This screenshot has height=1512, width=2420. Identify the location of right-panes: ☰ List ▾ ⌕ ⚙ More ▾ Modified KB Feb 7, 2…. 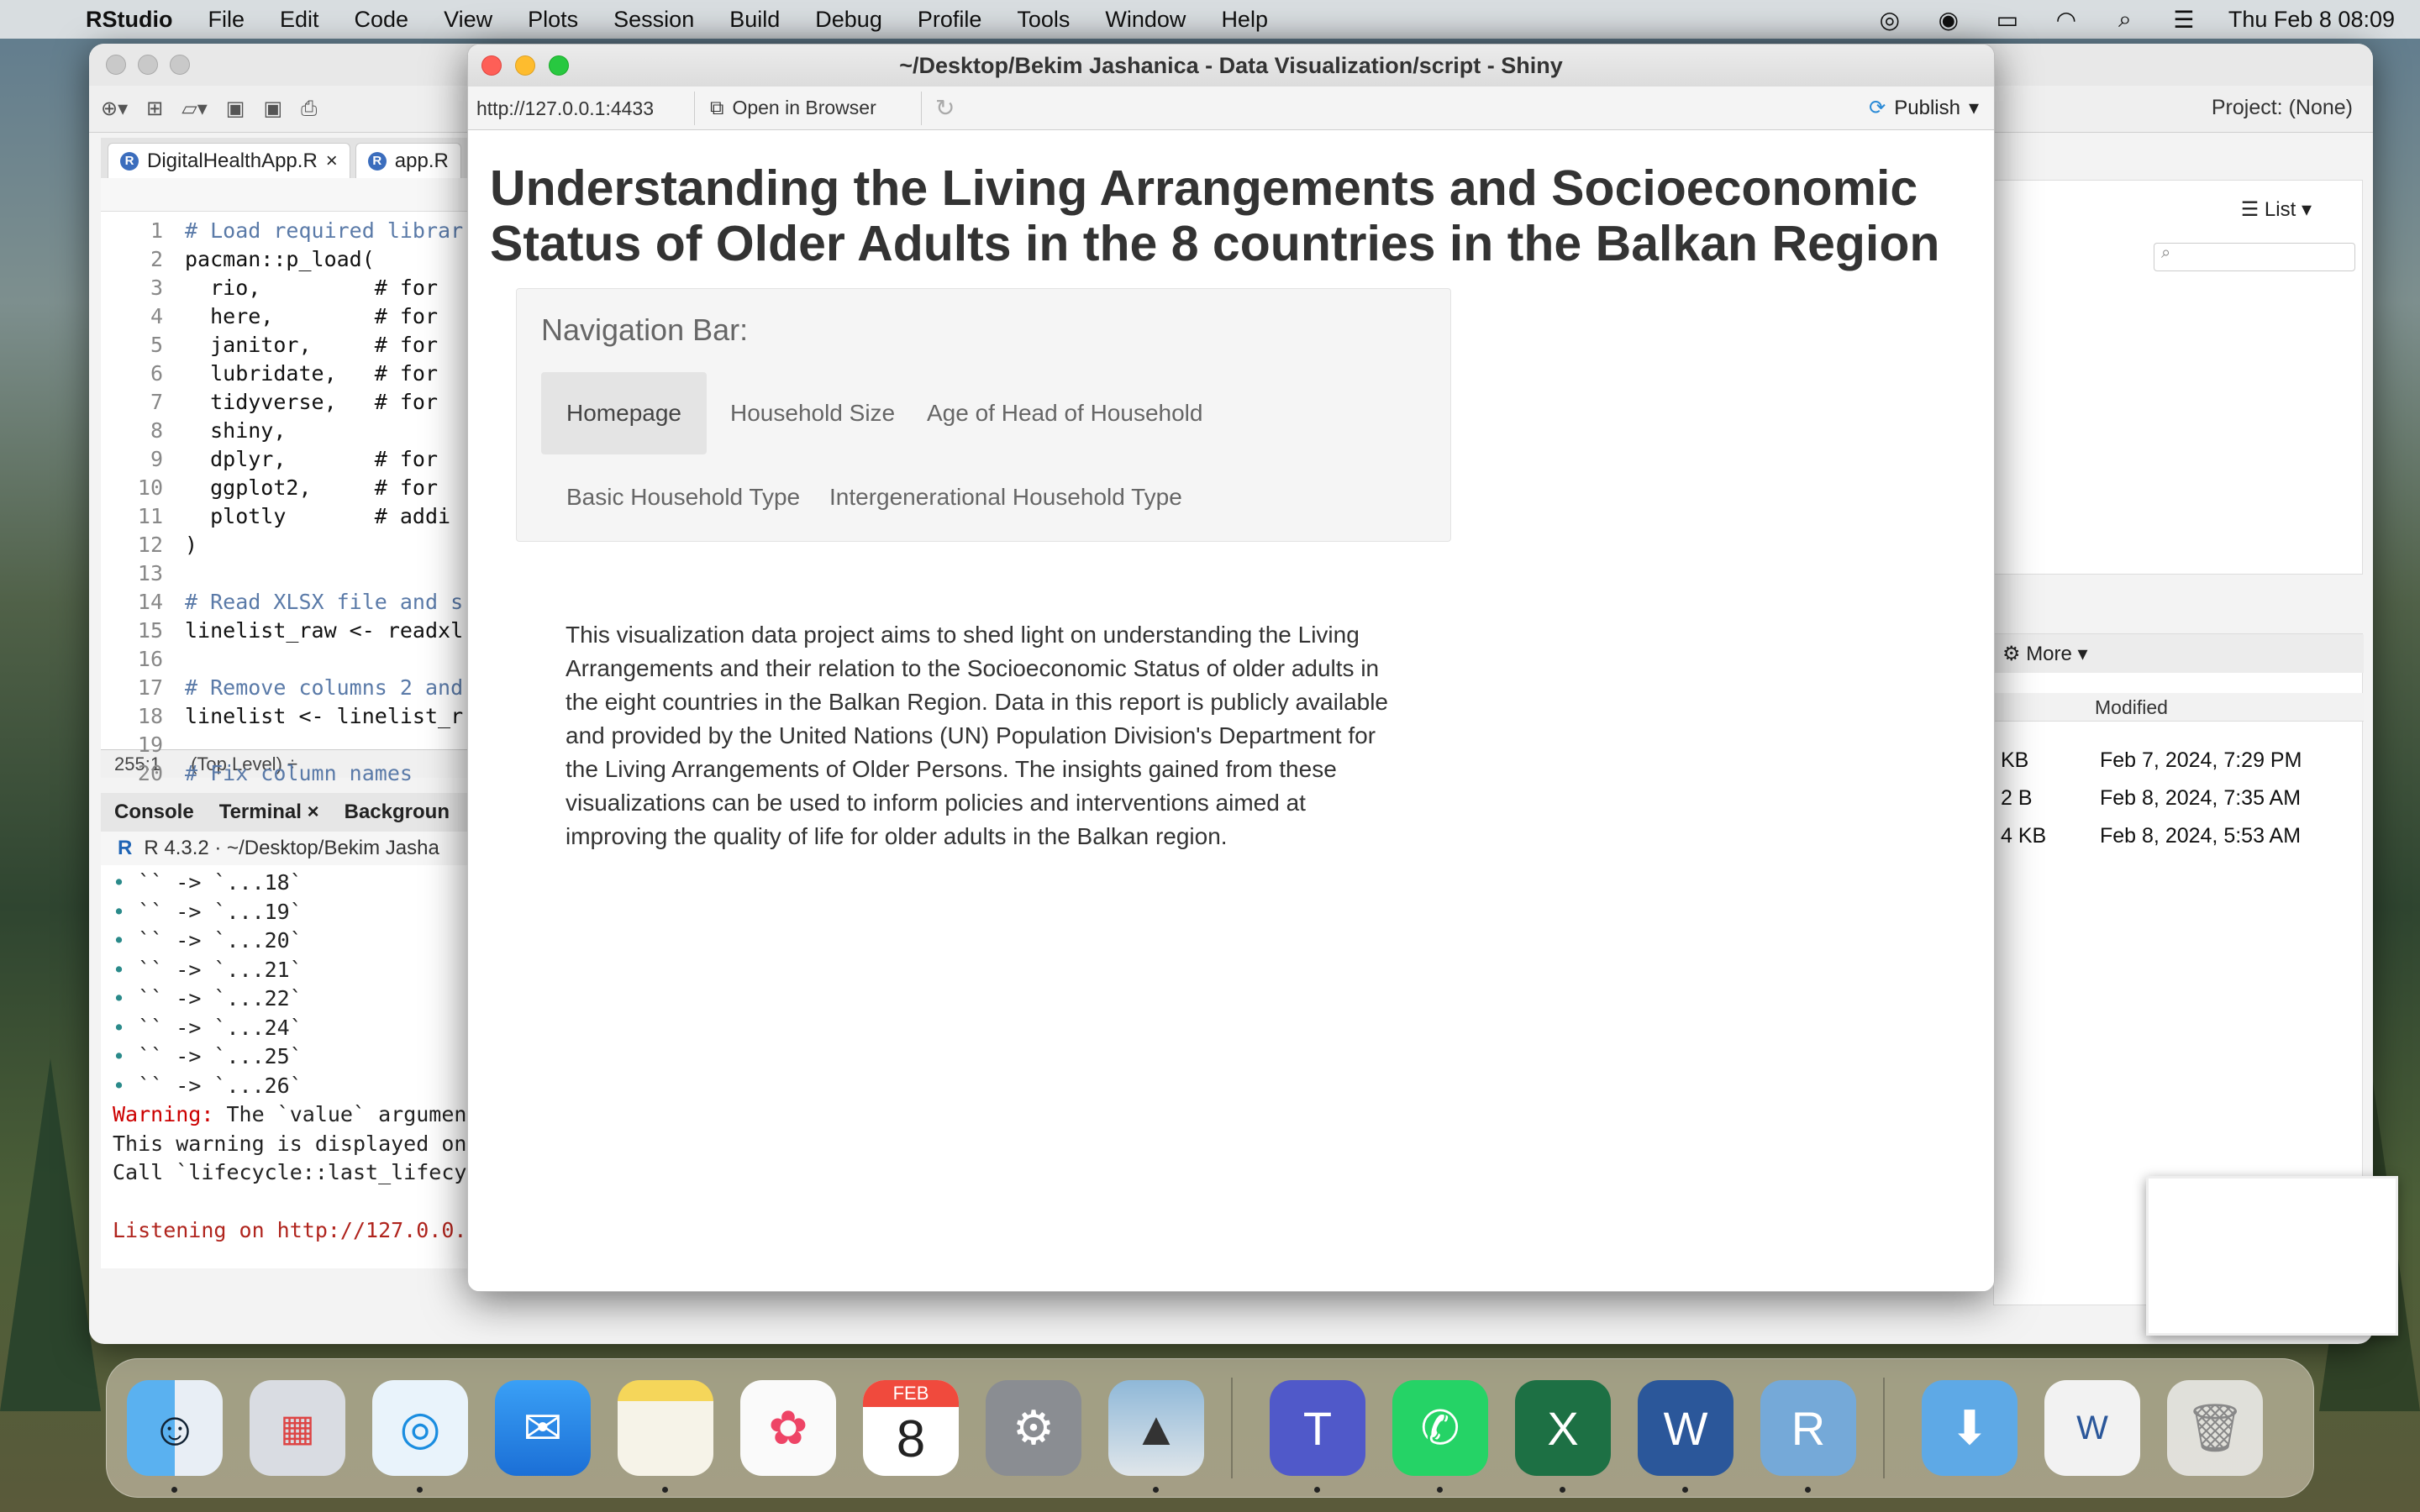
(2179, 734).